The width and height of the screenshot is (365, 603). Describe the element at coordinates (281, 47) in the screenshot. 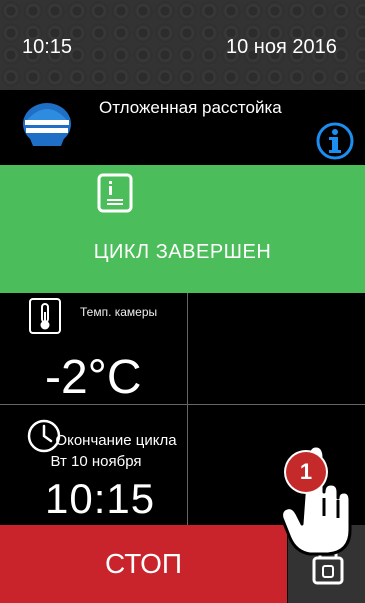

I see `current-date: 10 ноя 2016` at that location.